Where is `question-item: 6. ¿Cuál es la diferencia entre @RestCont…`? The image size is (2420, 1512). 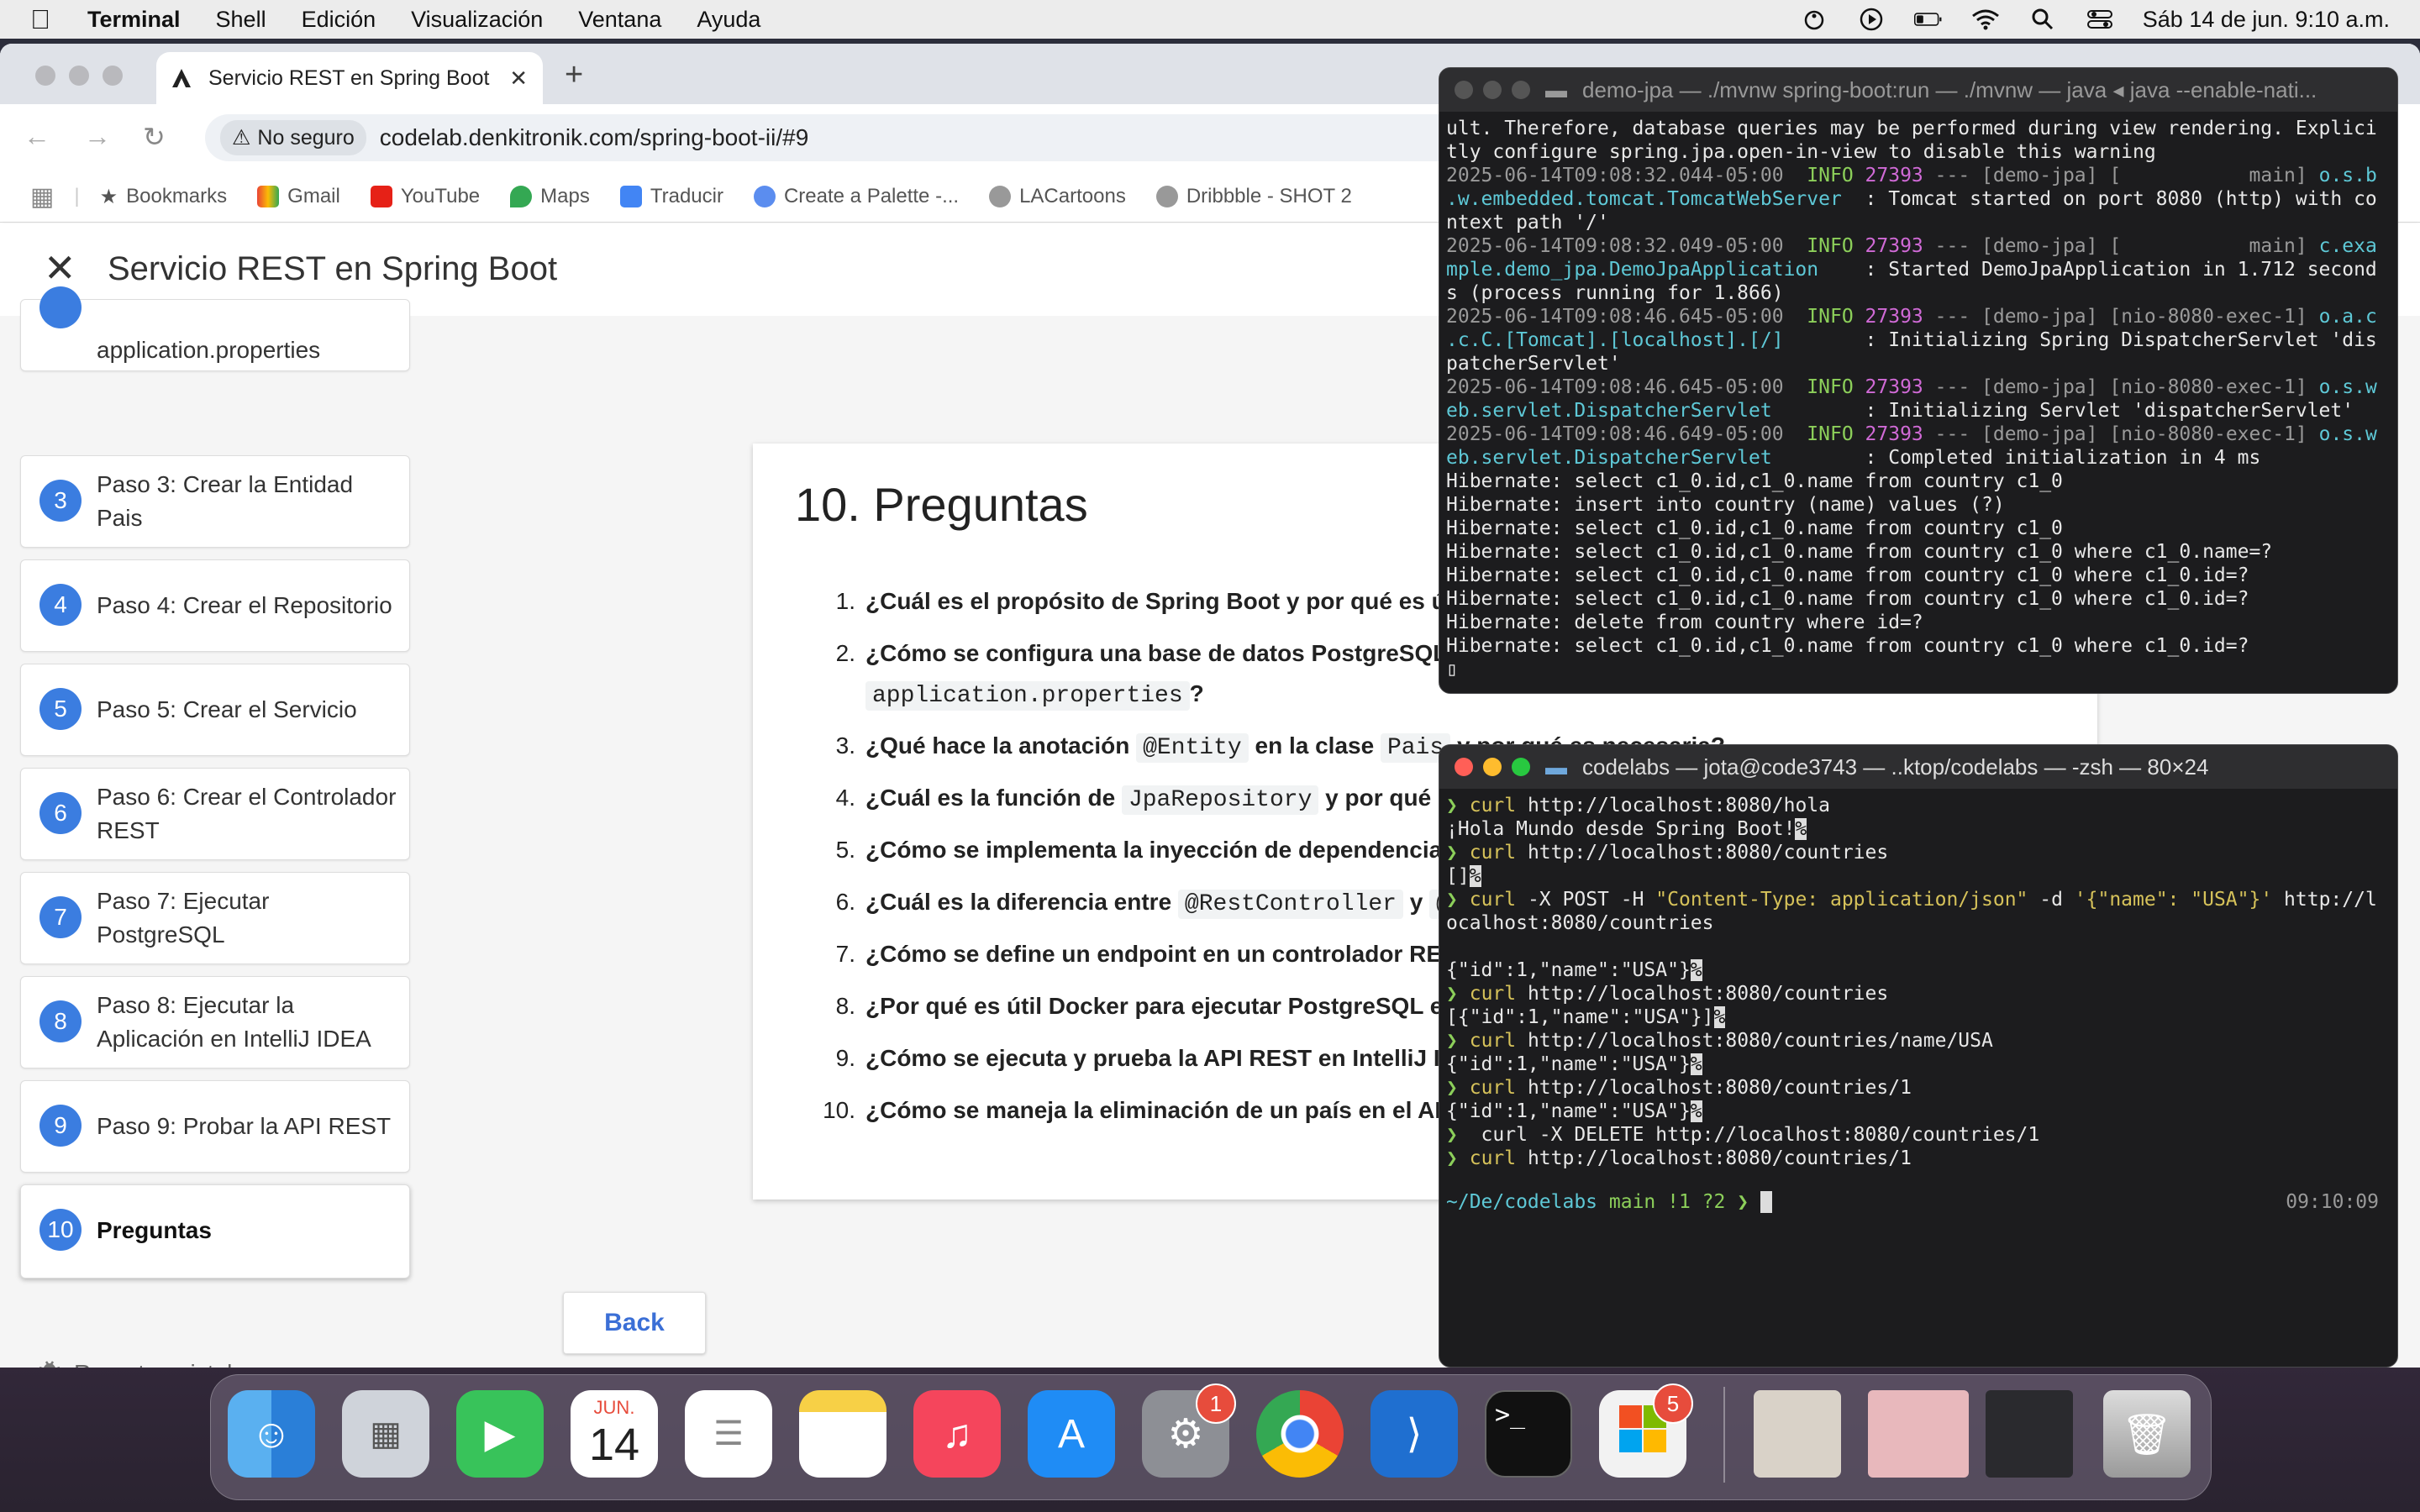
question-item: 6. ¿Cuál es la diferencia entre @RestCont… is located at coordinates (1145, 904).